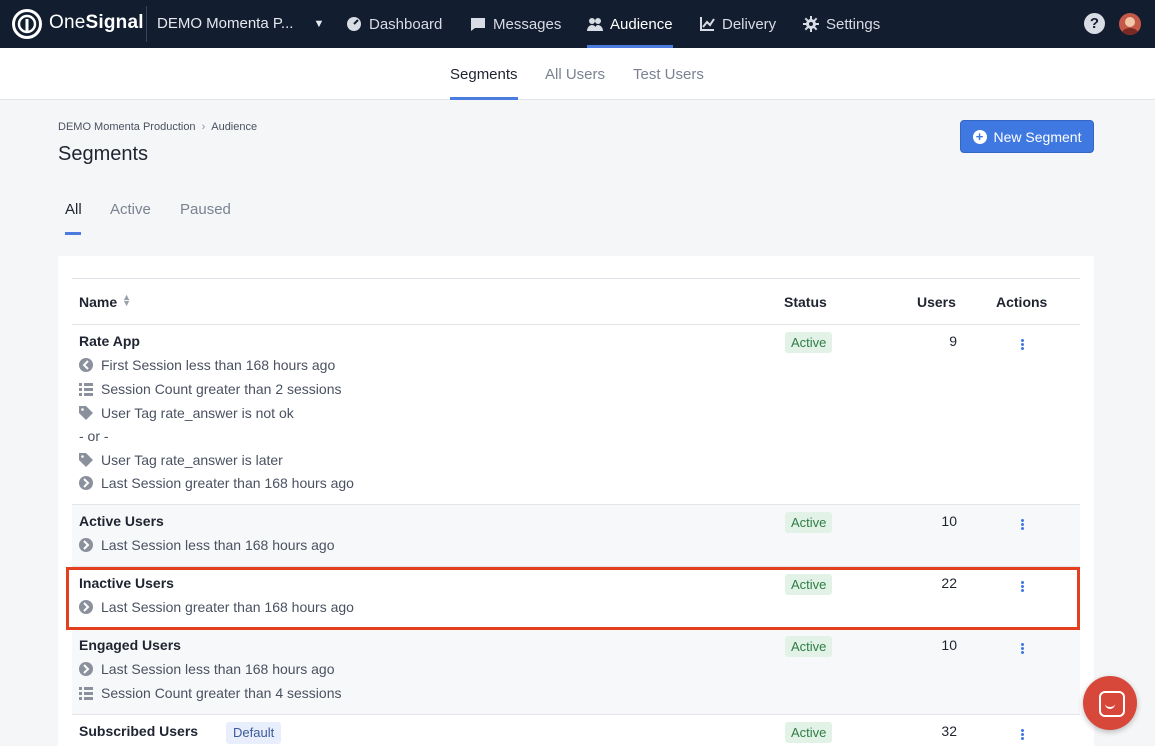  Describe the element at coordinates (105, 302) in the screenshot. I see `column-header-name: Name ▲ ▼` at that location.